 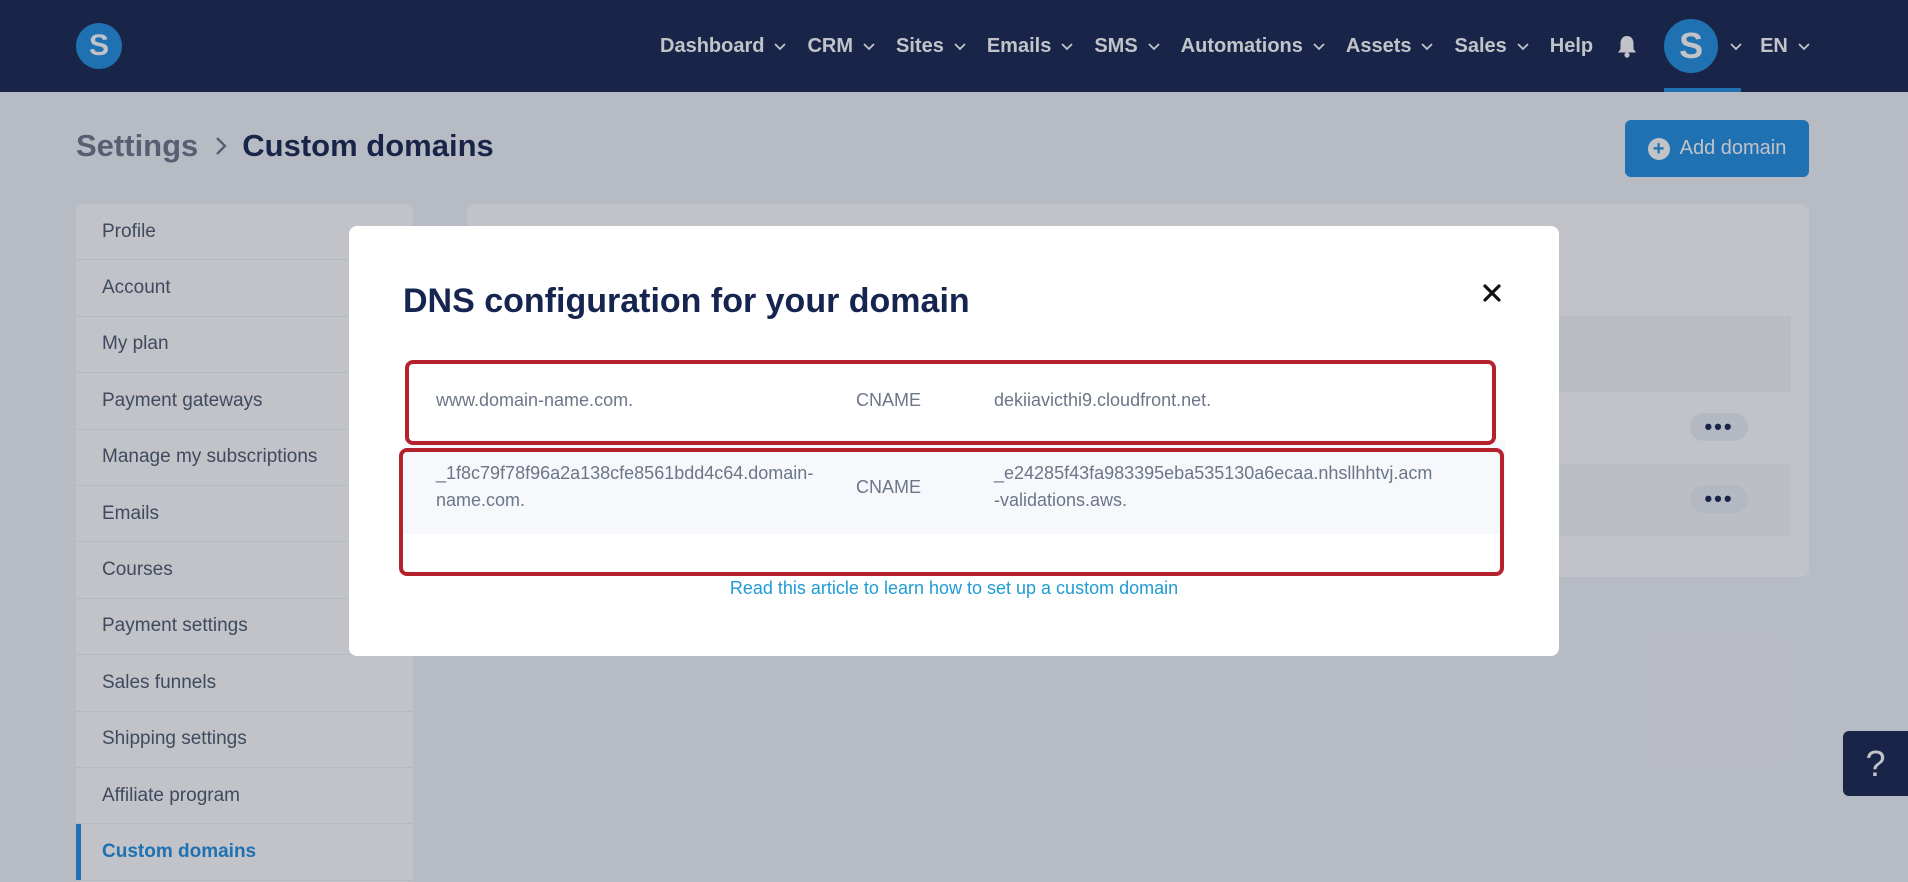 I want to click on modal-title: DNS configuration for your domain, so click(x=686, y=301).